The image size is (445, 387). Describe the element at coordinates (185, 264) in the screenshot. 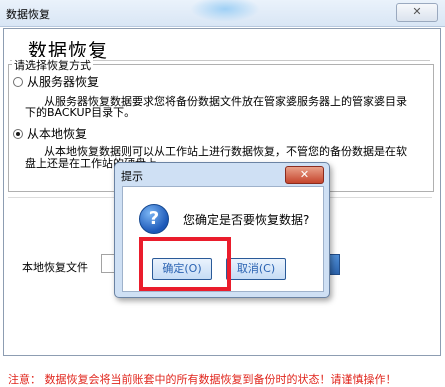

I see `highlight-annotation` at that location.